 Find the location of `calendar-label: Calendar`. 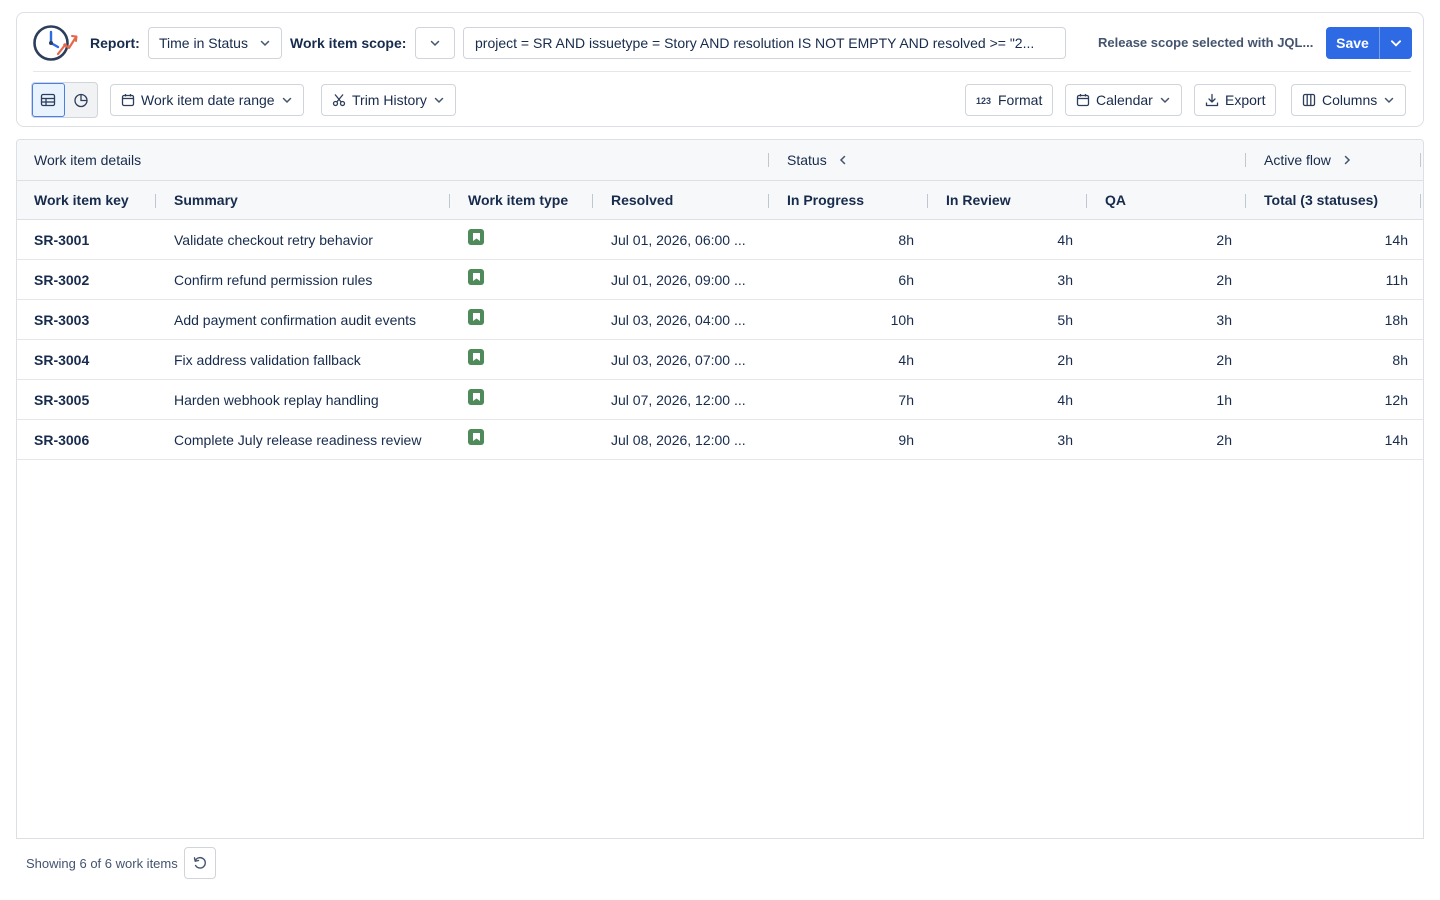

calendar-label: Calendar is located at coordinates (1124, 100).